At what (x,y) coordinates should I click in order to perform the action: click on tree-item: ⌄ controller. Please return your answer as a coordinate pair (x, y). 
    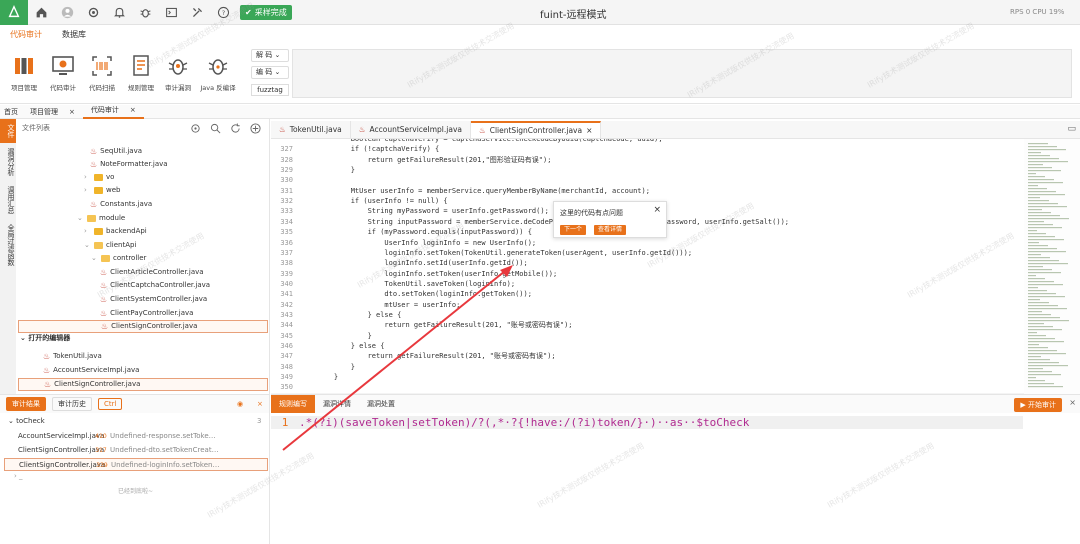
    Looking at the image, I should click on (118, 258).